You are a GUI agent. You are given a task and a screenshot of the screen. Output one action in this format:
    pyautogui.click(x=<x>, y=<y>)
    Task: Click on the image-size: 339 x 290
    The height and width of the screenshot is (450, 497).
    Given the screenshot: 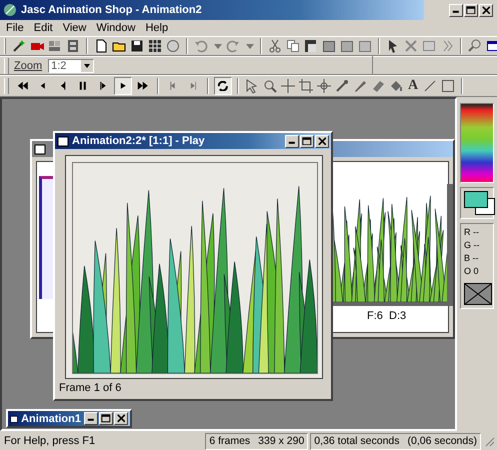 What is the action you would take?
    pyautogui.click(x=281, y=441)
    